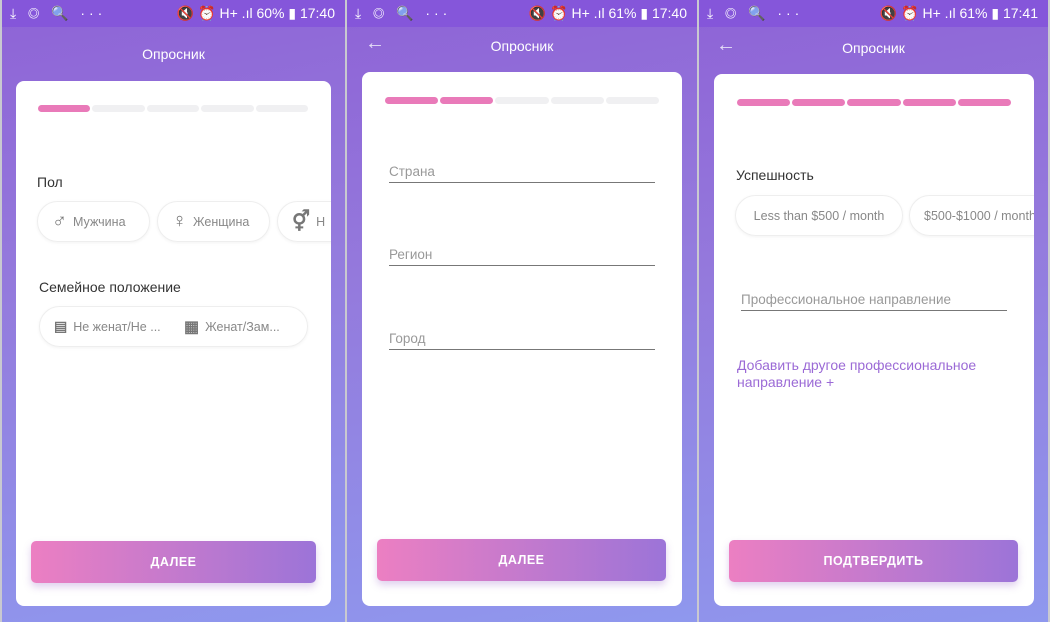  Describe the element at coordinates (321, 221) in the screenshot. I see `chip-label: Н` at that location.